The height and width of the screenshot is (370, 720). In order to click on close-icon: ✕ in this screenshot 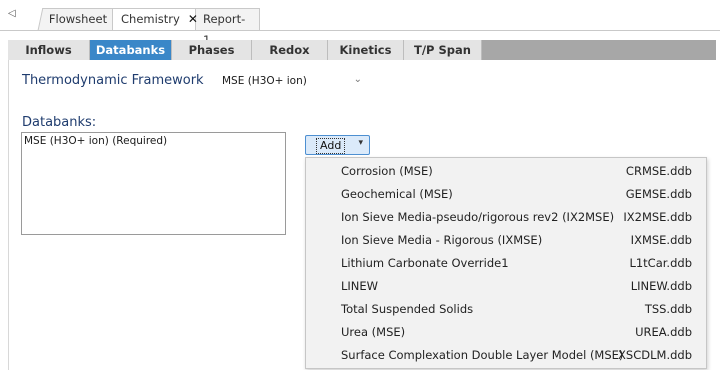, I will do `click(193, 19)`.